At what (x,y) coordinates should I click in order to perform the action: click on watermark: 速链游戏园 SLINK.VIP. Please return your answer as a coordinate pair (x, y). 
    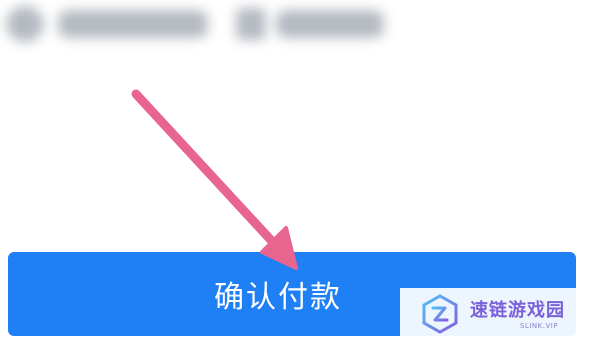
    Looking at the image, I should click on (500, 314).